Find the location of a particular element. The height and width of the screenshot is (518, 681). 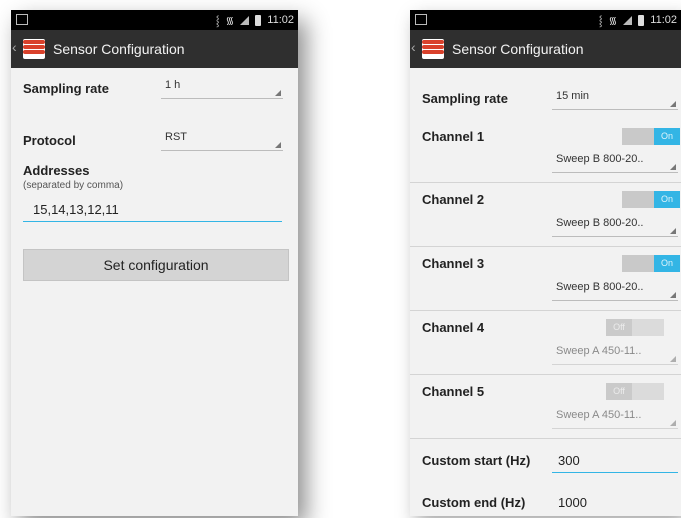

channel-3-toggle: On is located at coordinates (651, 263).